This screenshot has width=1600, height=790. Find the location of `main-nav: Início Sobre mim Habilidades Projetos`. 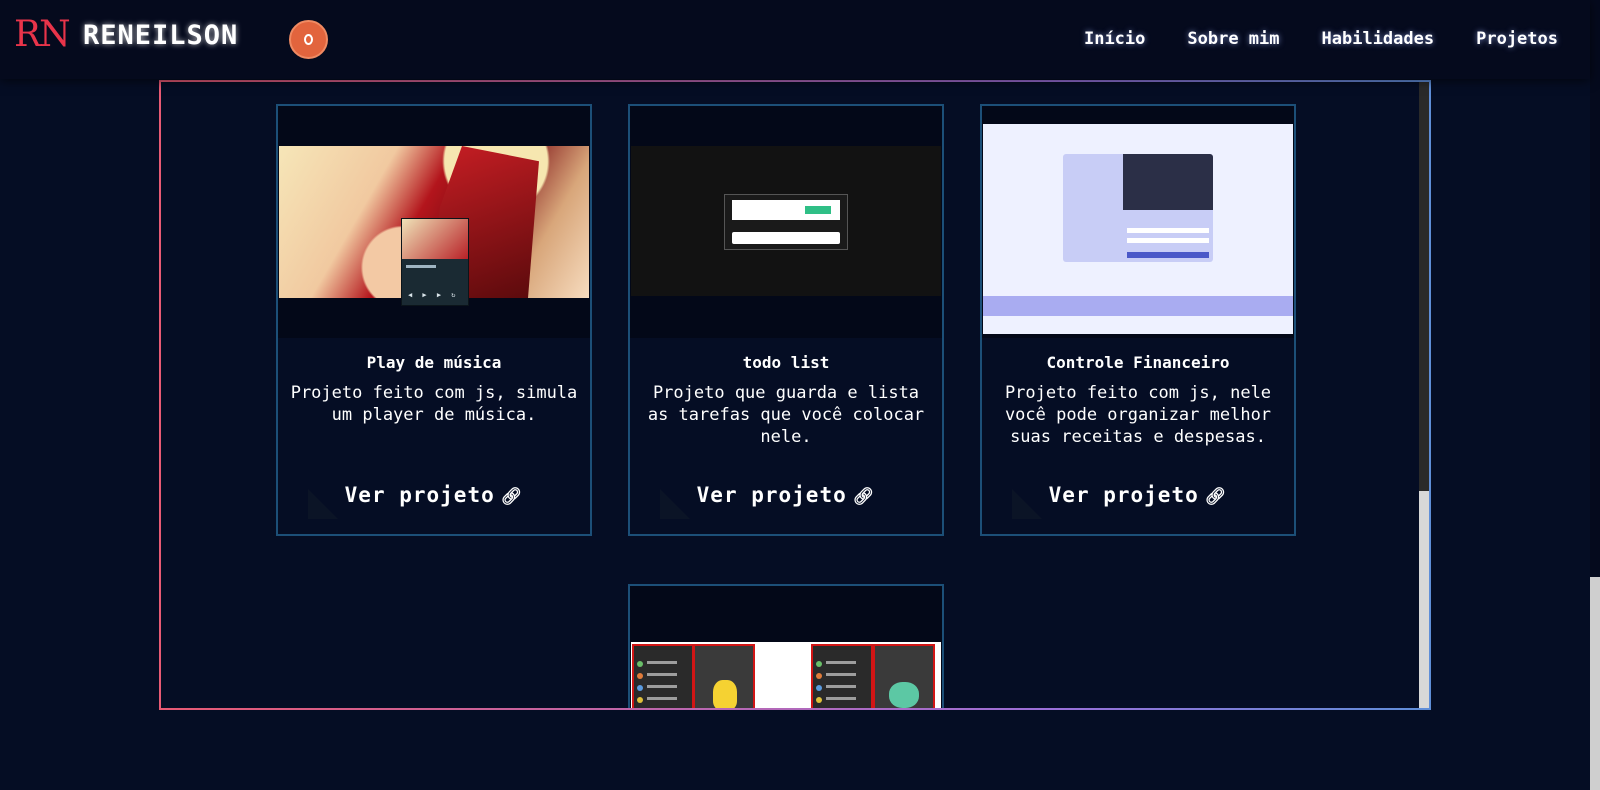

main-nav: Início Sobre mim Habilidades Projetos is located at coordinates (1321, 39).